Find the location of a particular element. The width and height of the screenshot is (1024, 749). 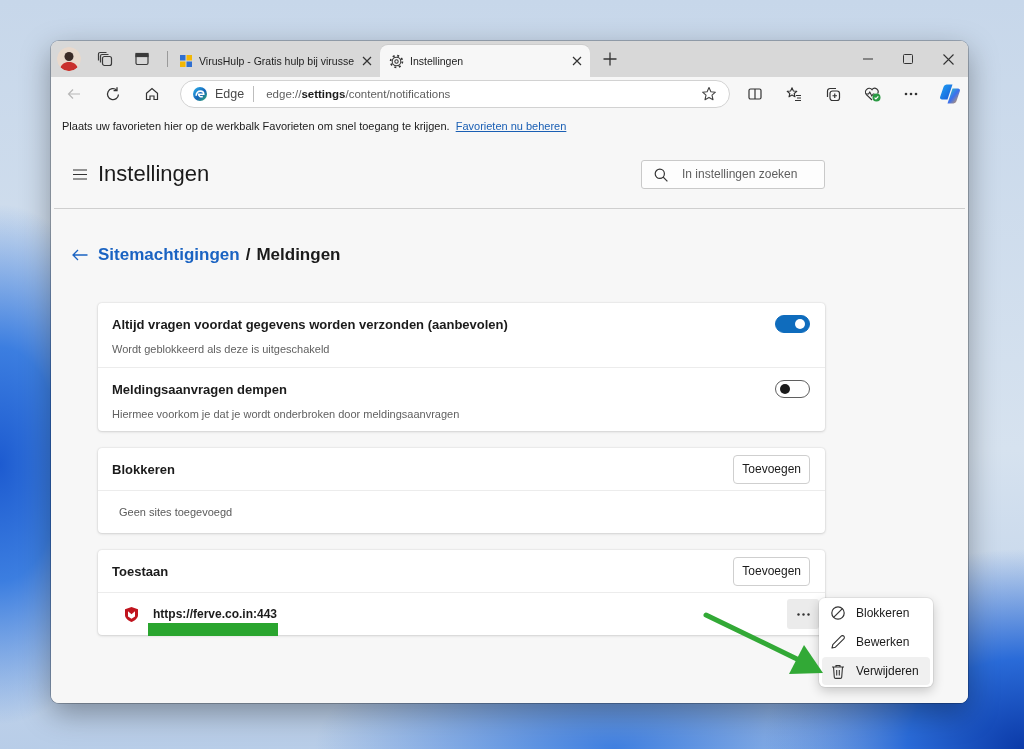

menu-button is located at coordinates (80, 174).